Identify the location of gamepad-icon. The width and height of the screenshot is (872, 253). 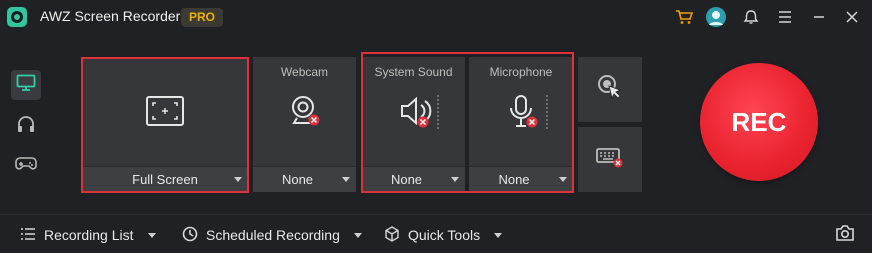
(26, 165).